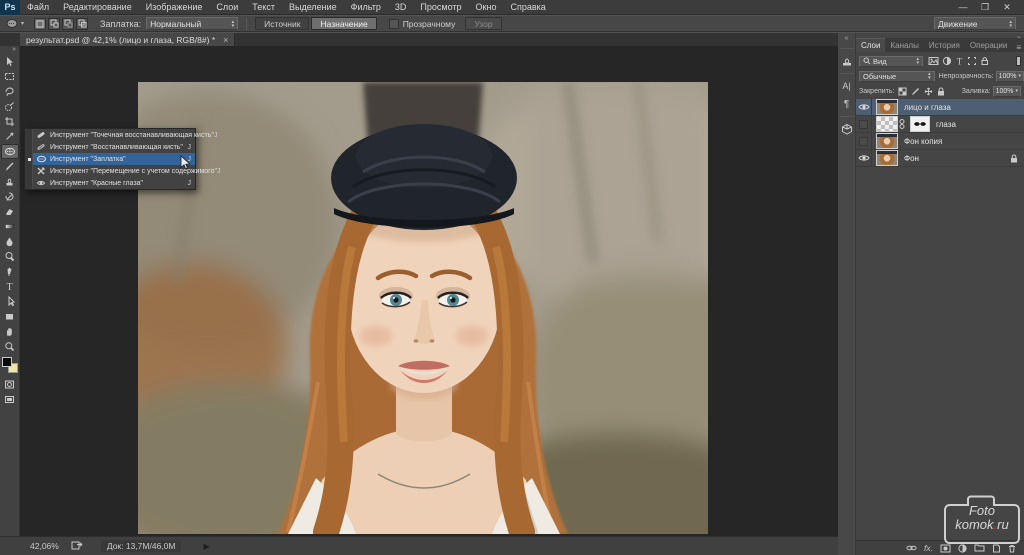  I want to click on filter-adjustment-layers-icon, so click(947, 61).